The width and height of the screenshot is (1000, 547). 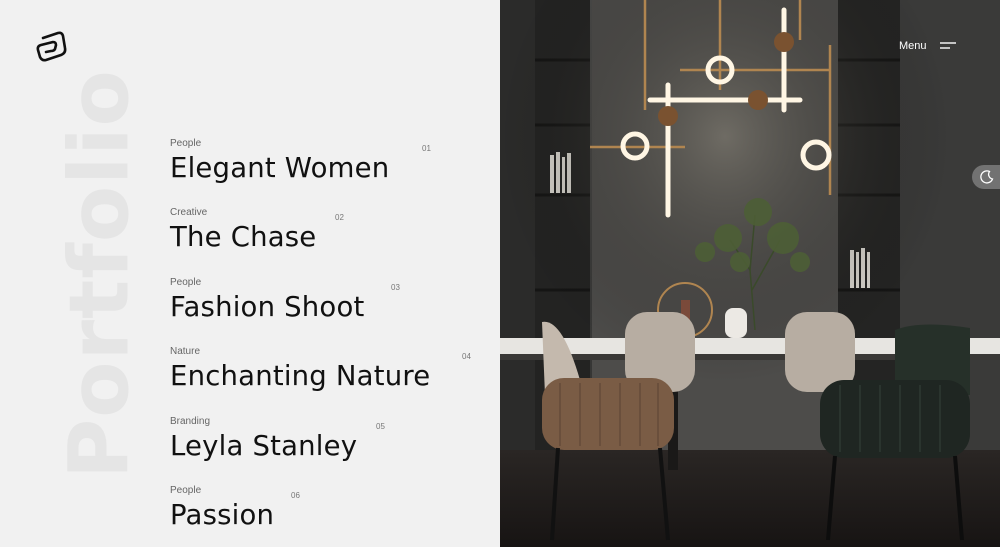 What do you see at coordinates (100, 274) in the screenshot?
I see `portfolio-background-word: Portfolio` at bounding box center [100, 274].